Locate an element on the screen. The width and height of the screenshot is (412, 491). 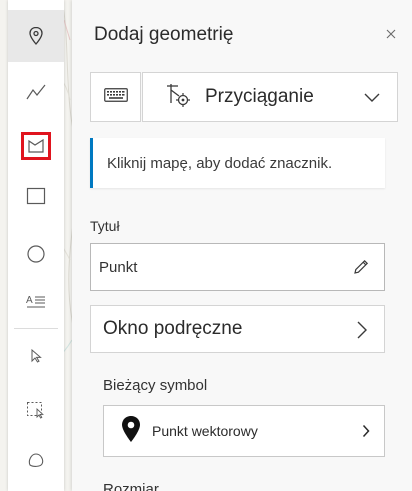
tool-select is located at coordinates (36, 356).